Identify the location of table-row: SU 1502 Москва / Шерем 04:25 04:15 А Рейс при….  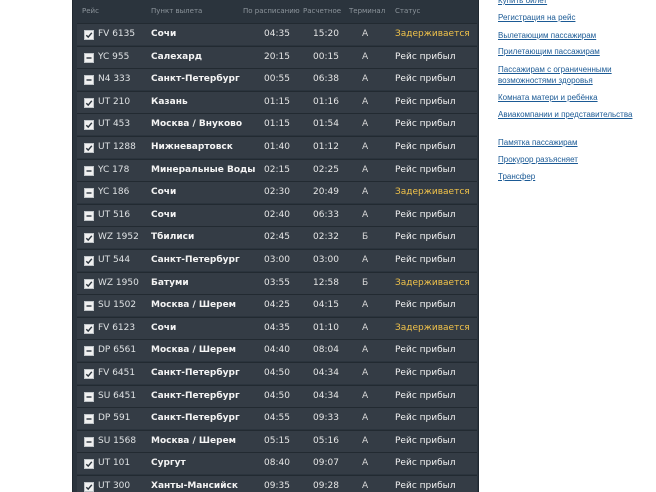
(277, 305).